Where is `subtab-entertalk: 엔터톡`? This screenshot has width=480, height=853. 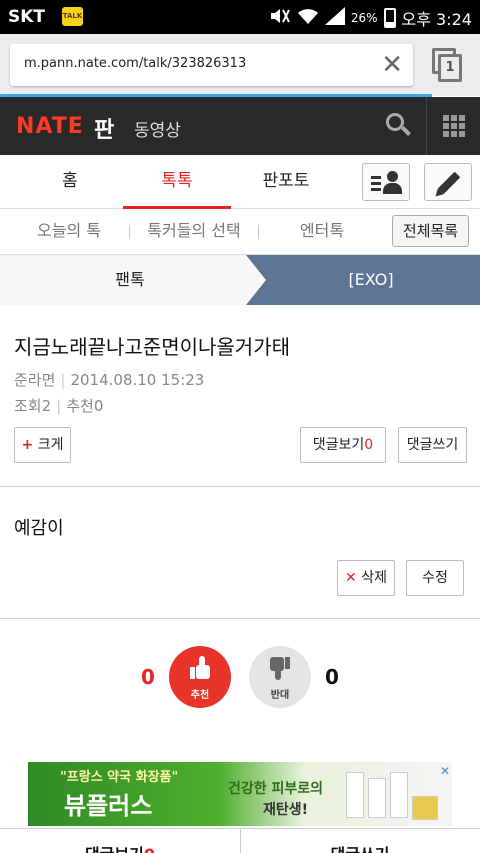 subtab-entertalk: 엔터톡 is located at coordinates (322, 231).